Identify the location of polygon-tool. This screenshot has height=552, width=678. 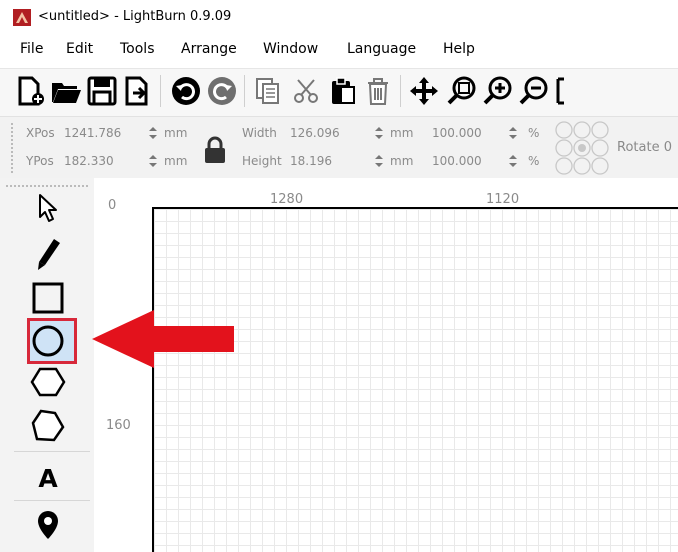
(48, 382).